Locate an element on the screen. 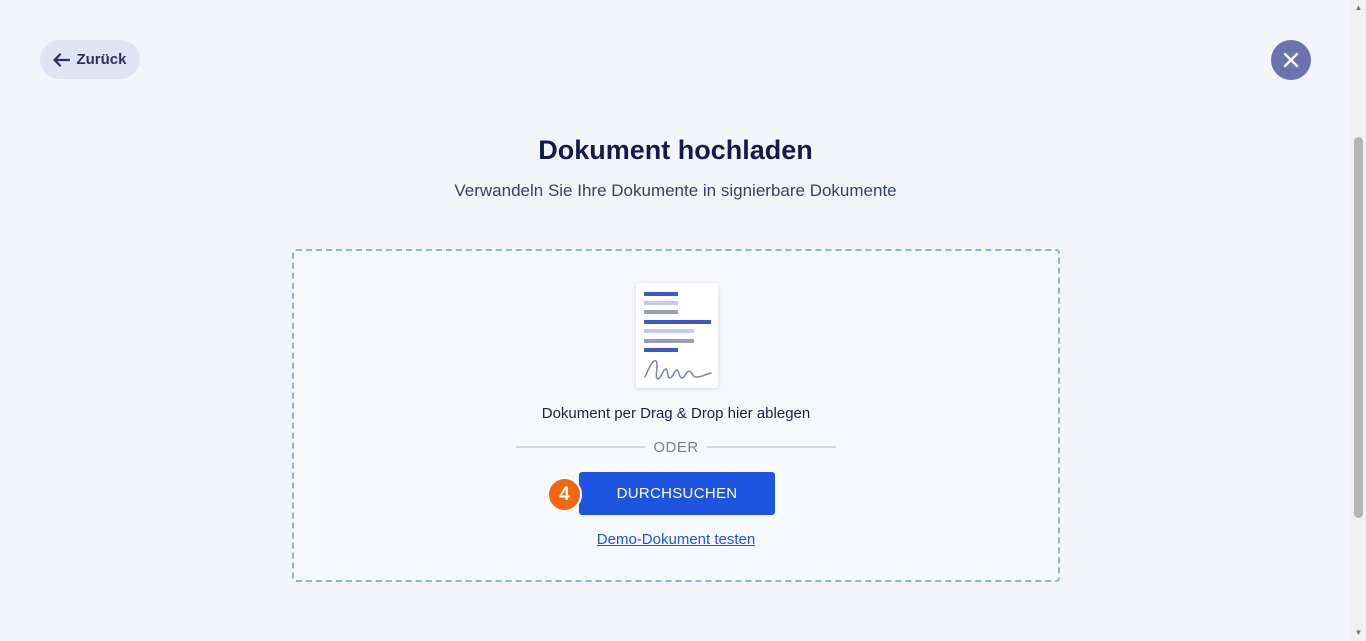 The width and height of the screenshot is (1366, 641). or-divider: ODER is located at coordinates (676, 447).